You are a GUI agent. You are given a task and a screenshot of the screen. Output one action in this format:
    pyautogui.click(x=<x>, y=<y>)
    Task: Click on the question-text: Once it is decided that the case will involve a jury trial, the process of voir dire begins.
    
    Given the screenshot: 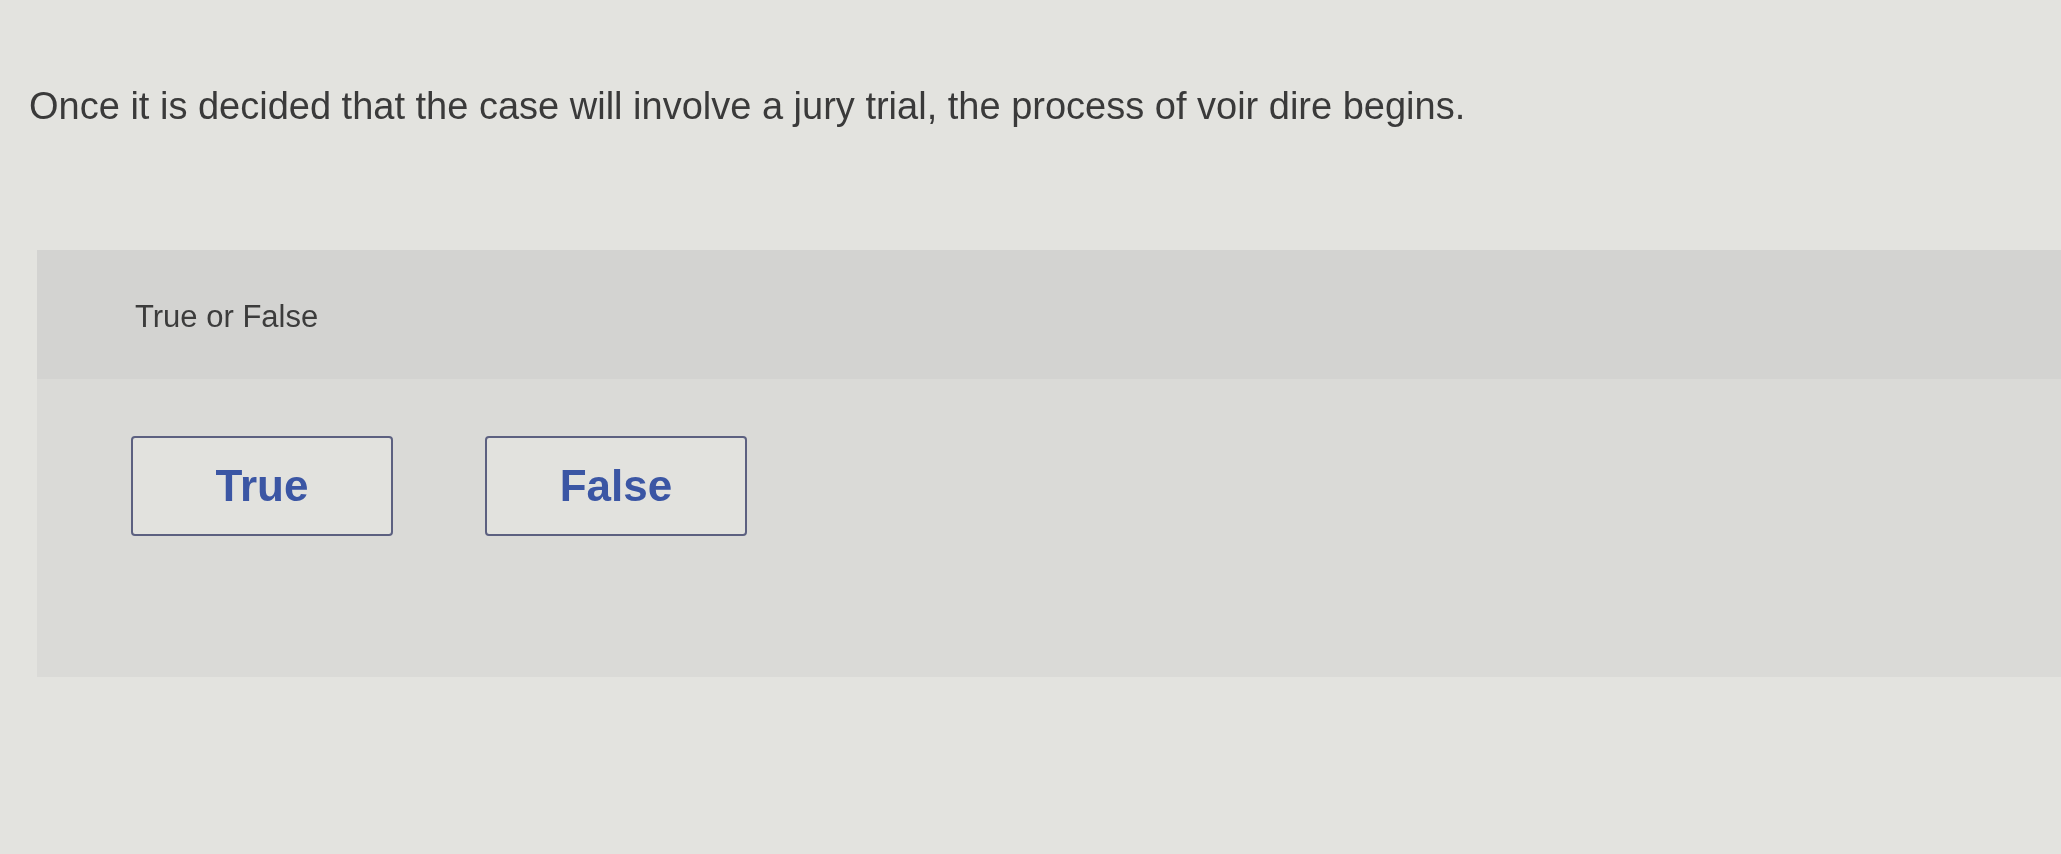 What is the action you would take?
    pyautogui.click(x=747, y=106)
    